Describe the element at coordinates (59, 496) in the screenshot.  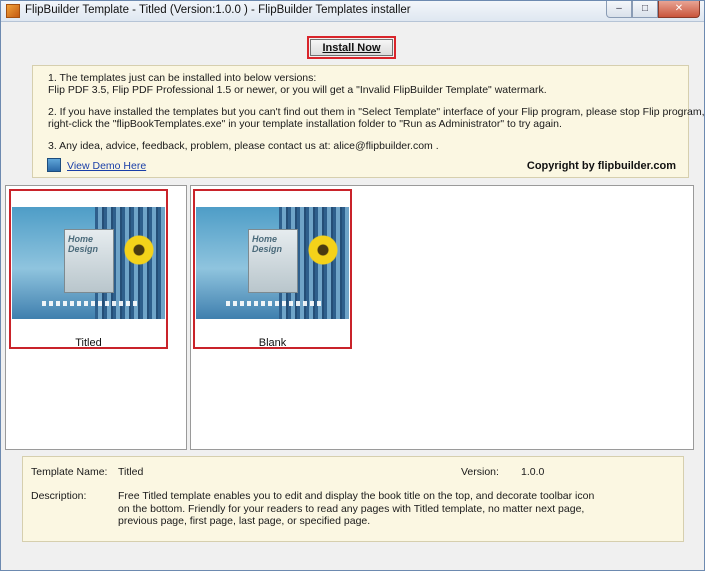
I see `description-label: Description:` at that location.